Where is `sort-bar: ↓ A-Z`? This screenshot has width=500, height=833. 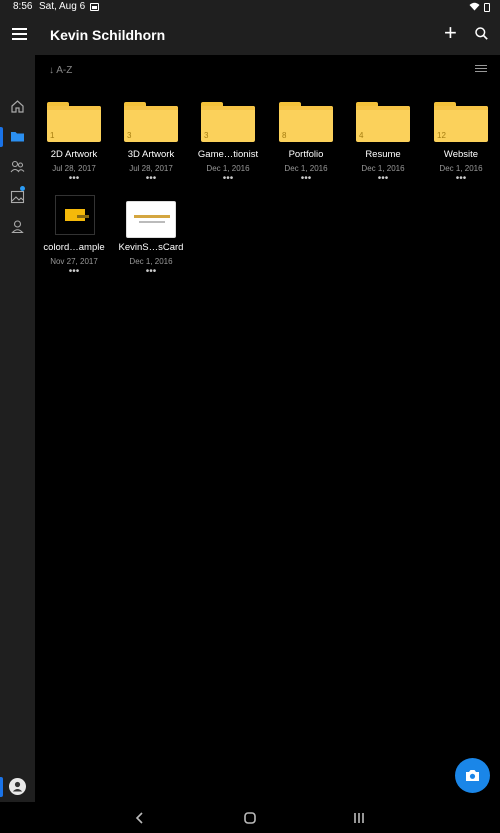 sort-bar: ↓ A-Z is located at coordinates (267, 70).